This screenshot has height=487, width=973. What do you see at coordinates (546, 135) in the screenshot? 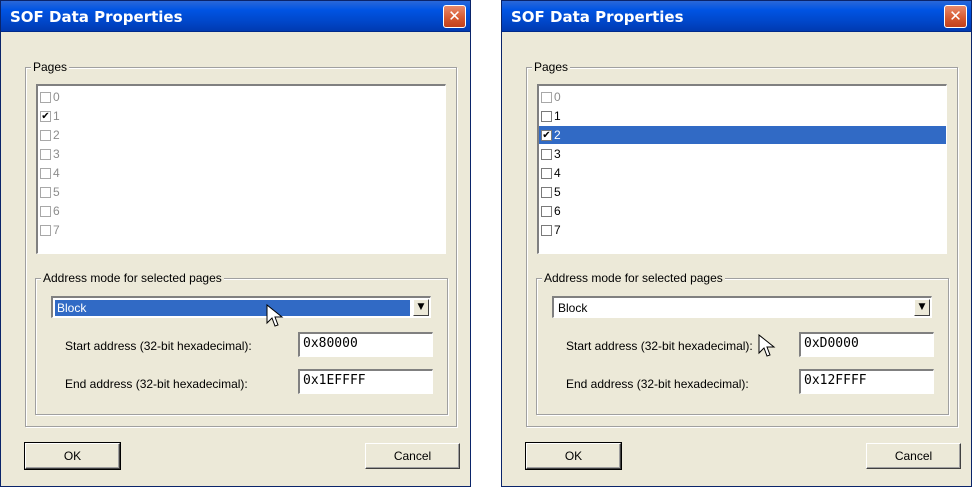
I see `page-checkbox-2: ✔` at bounding box center [546, 135].